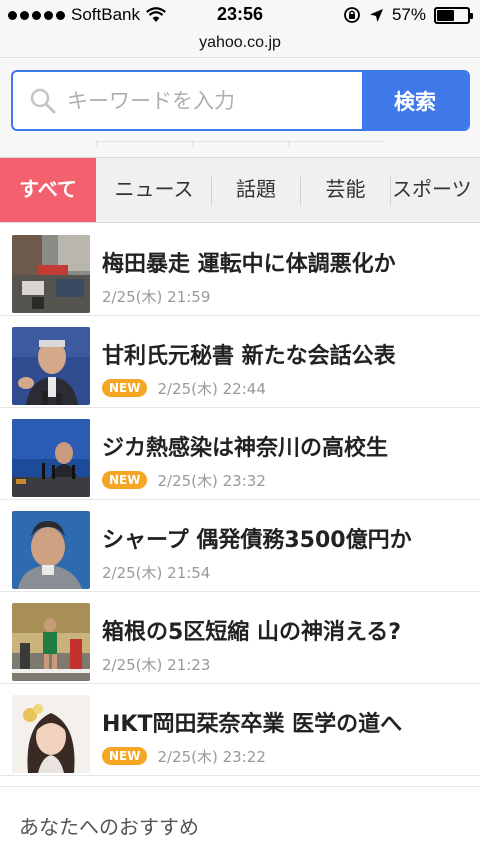  Describe the element at coordinates (256, 190) in the screenshot. I see `tab-topics: 話題` at that location.